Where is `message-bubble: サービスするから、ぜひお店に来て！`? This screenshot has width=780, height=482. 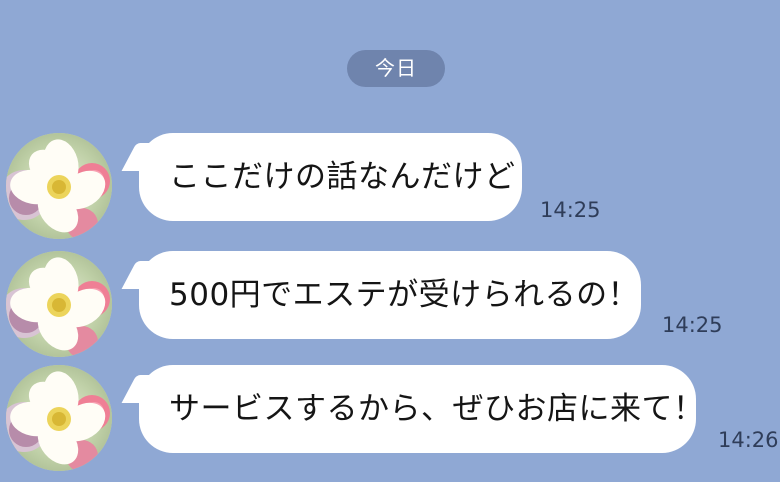 message-bubble: サービスするから、ぜひお店に来て！ is located at coordinates (421, 409).